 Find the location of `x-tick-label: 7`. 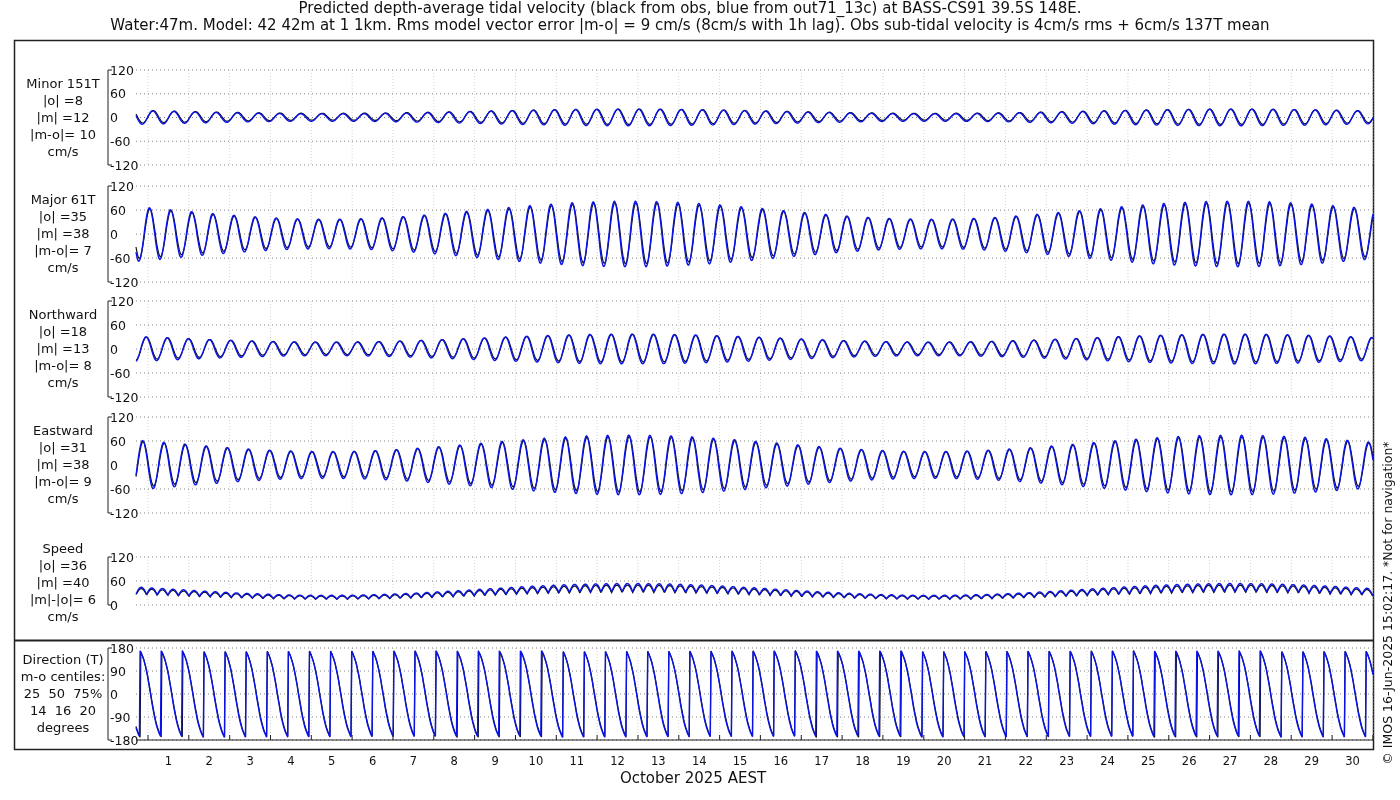

x-tick-label: 7 is located at coordinates (413, 761).